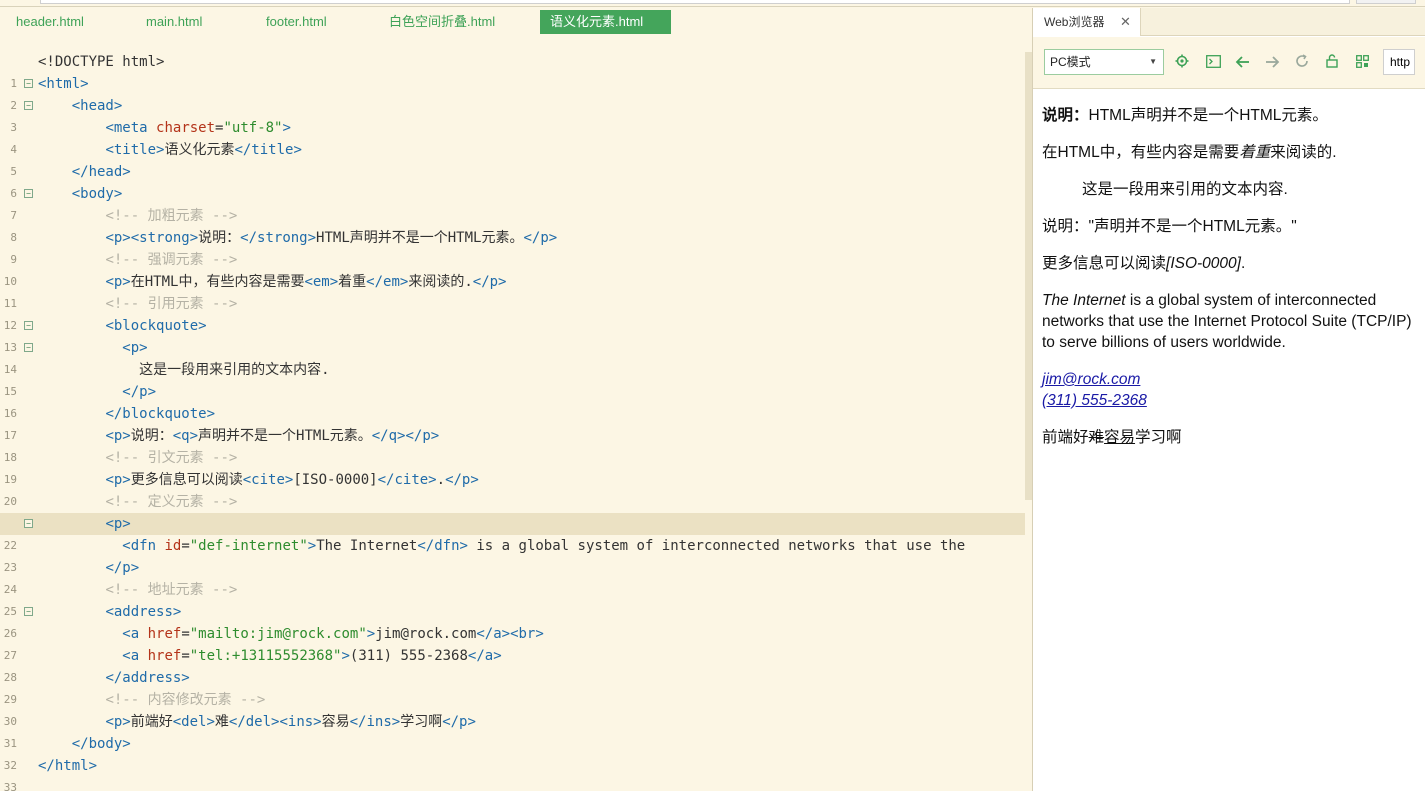 Image resolution: width=1425 pixels, height=791 pixels. I want to click on refresh-icon, so click(1302, 62).